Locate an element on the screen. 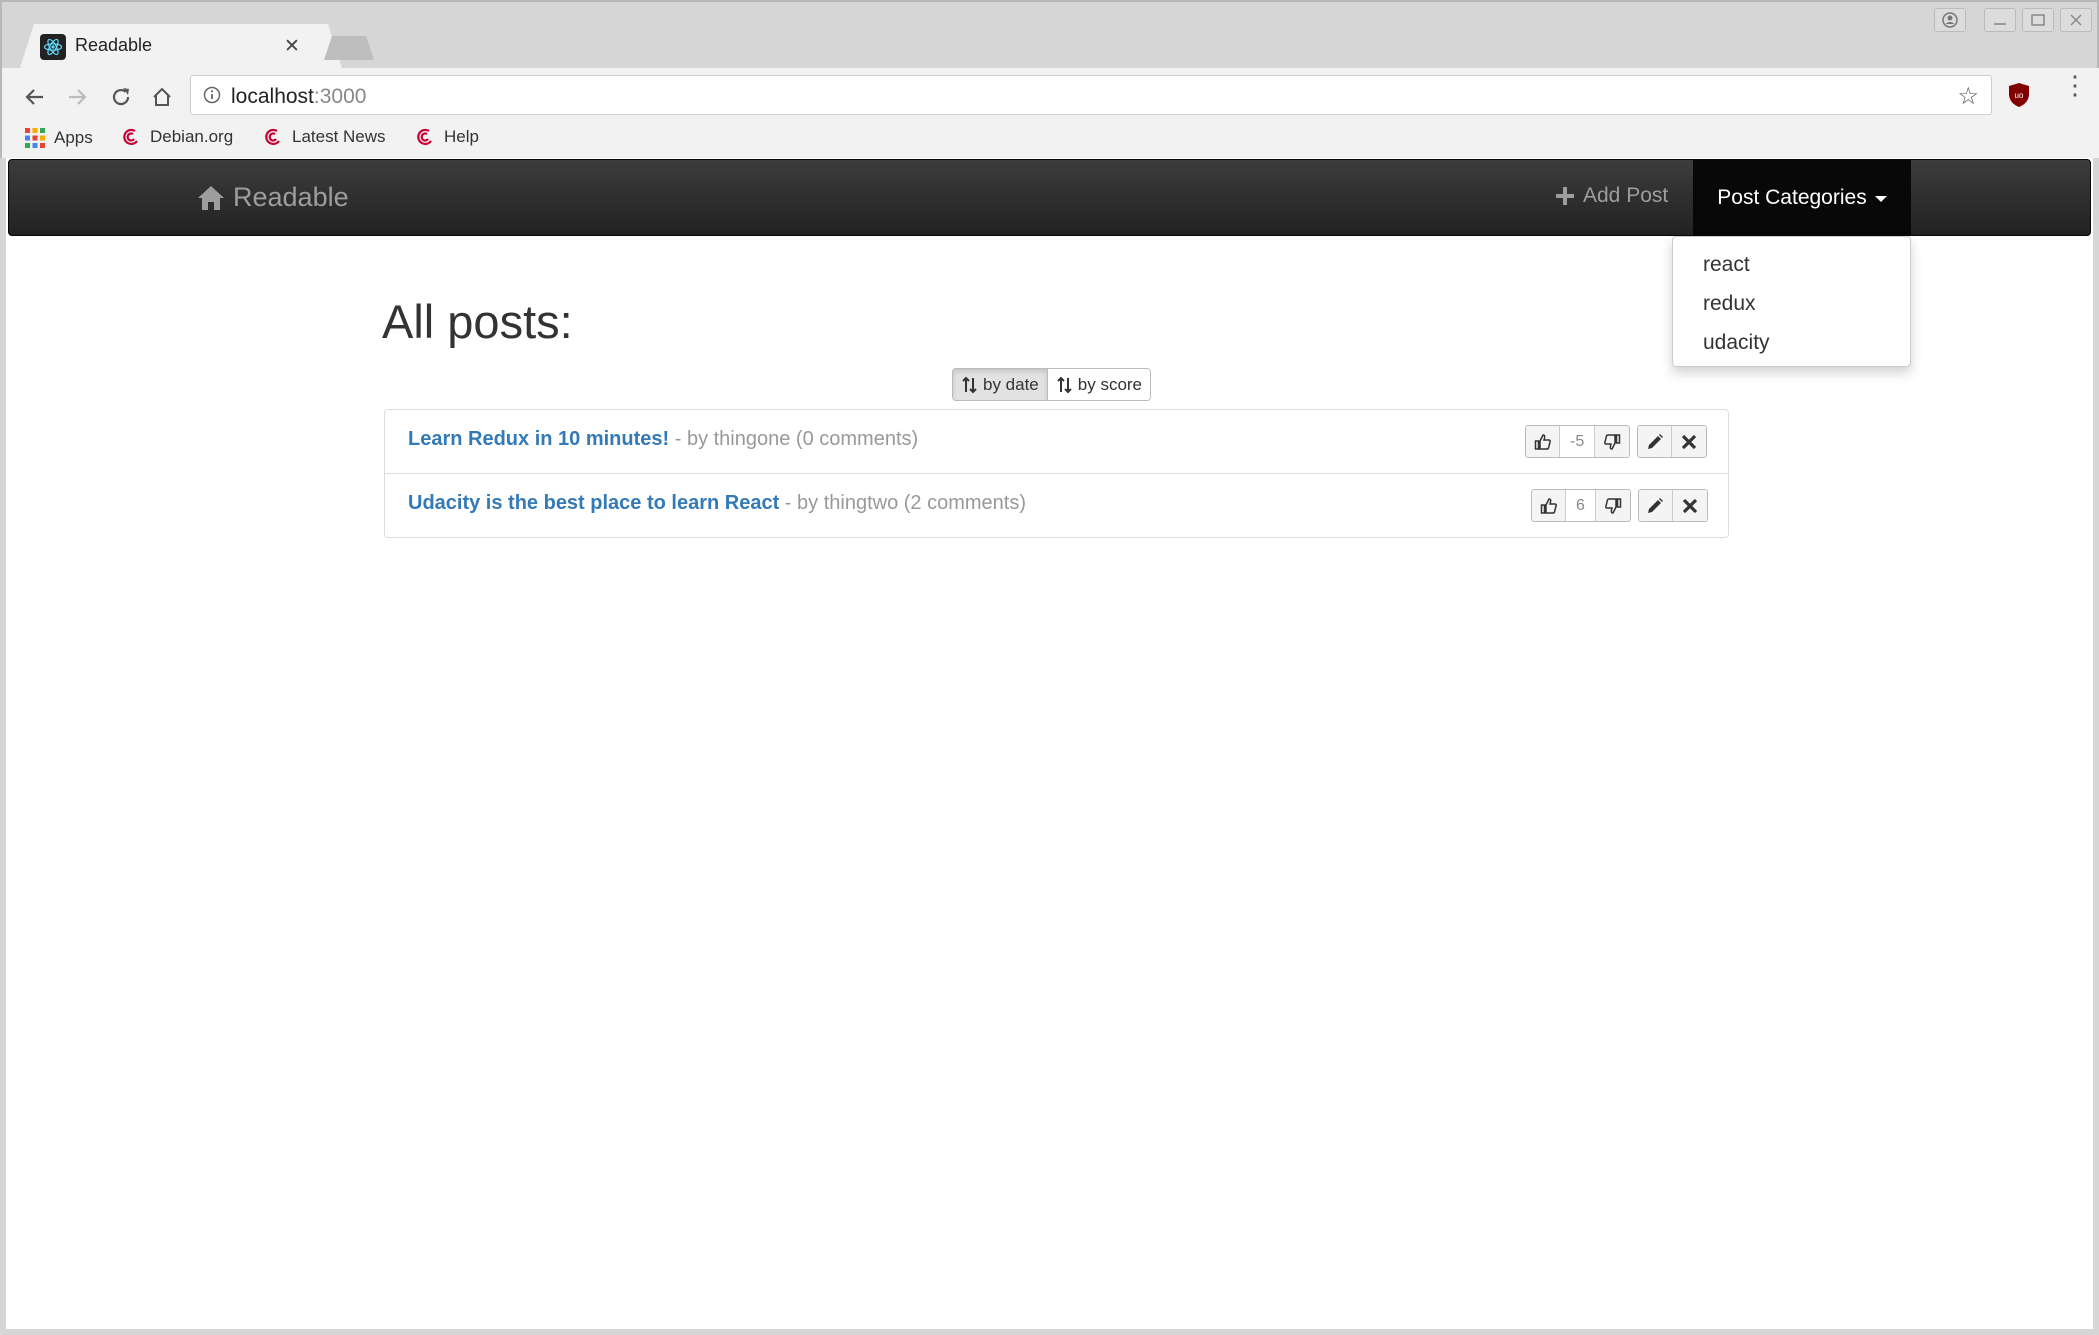  categories-dropdown-menu: react redux udacity is located at coordinates (1791, 301).